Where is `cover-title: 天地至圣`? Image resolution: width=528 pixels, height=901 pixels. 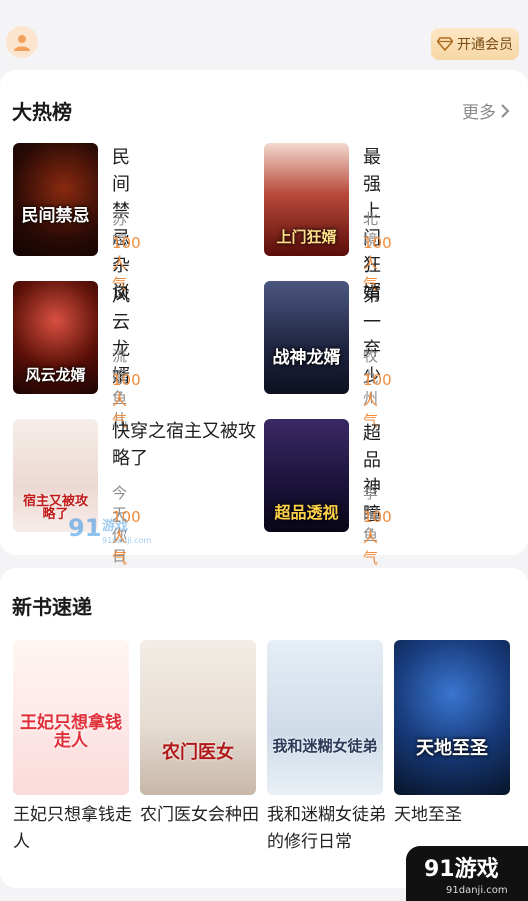 cover-title: 天地至圣 is located at coordinates (452, 749).